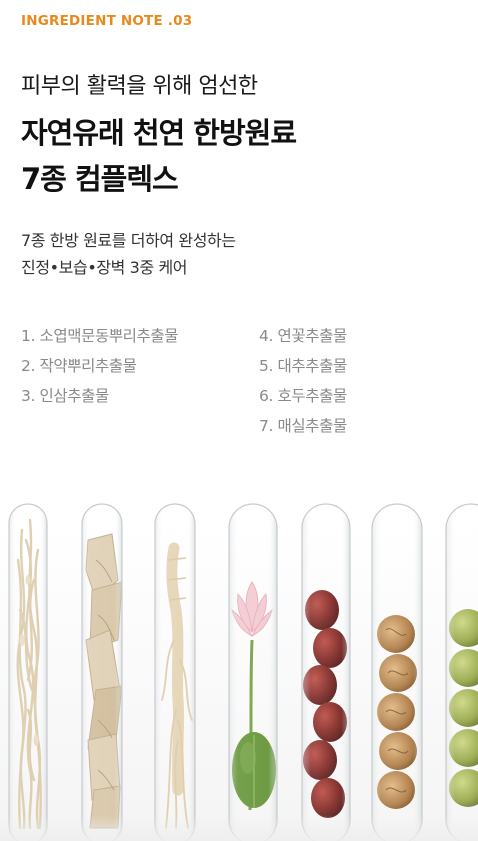  What do you see at coordinates (65, 396) in the screenshot?
I see `ingredient-item-3: 3. 인삼추출물` at bounding box center [65, 396].